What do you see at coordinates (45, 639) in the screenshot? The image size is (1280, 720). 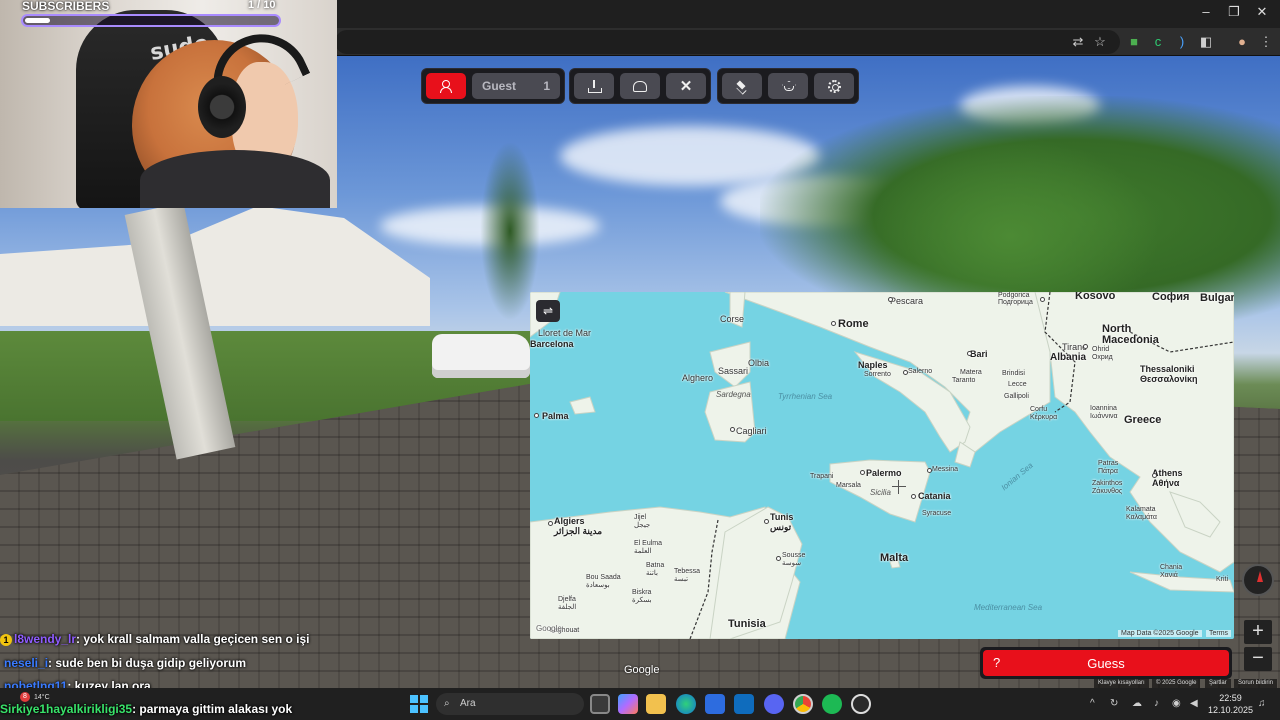 I see `chat-username: l8wendy_lr` at bounding box center [45, 639].